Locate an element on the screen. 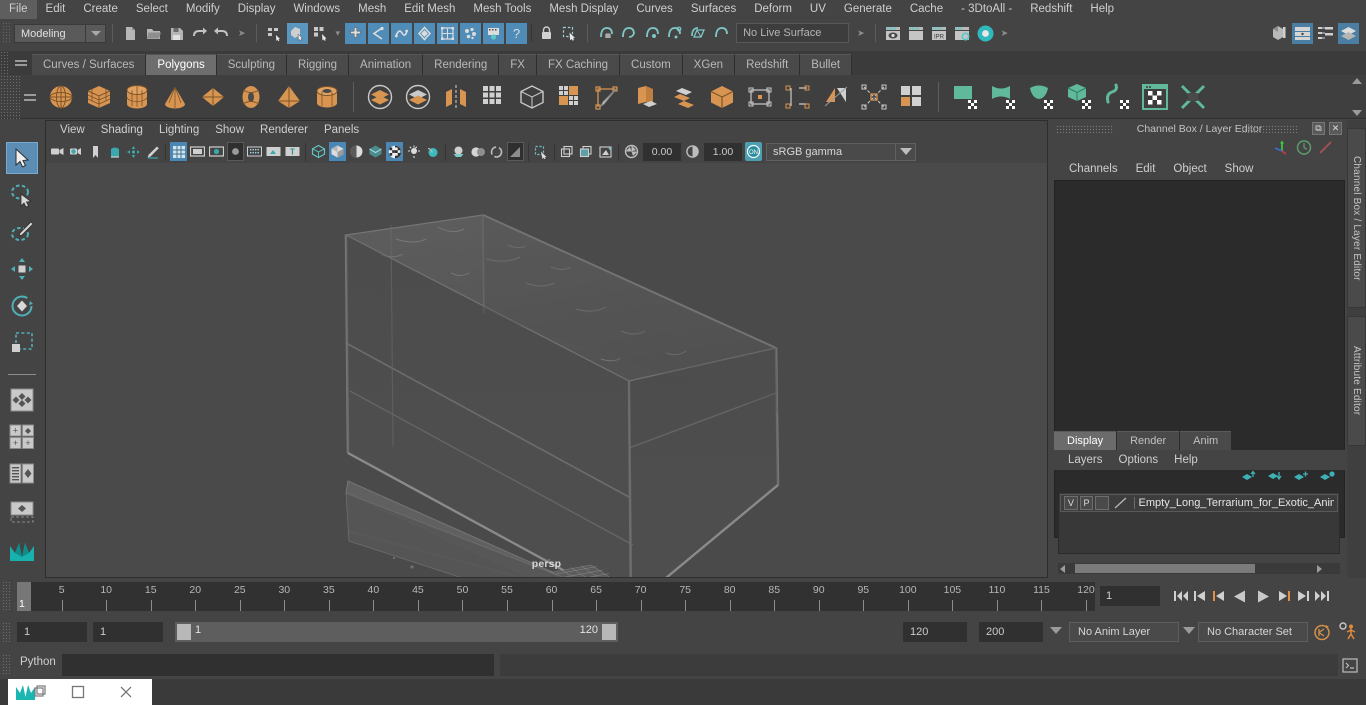 The width and height of the screenshot is (1366, 705). menu-item-mesh-tools: Mesh Tools is located at coordinates (502, 9).